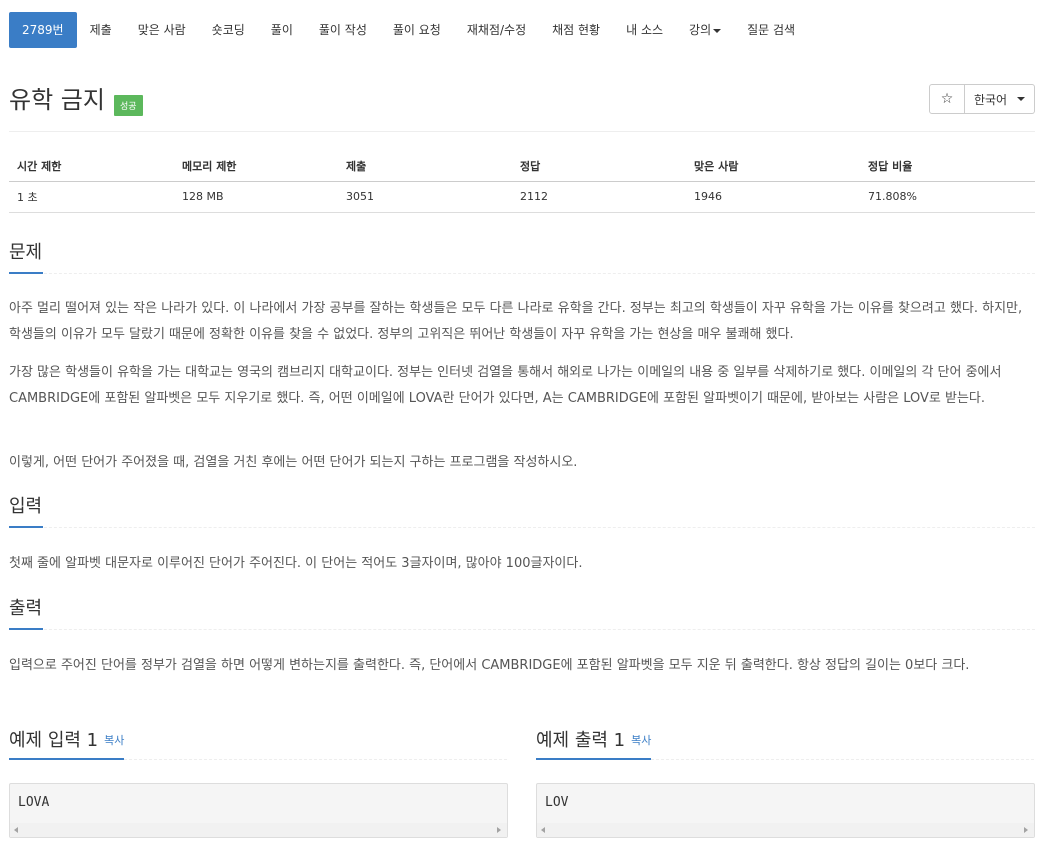  What do you see at coordinates (581, 740) in the screenshot?
I see `sample-output-title: 예제 출력 1` at bounding box center [581, 740].